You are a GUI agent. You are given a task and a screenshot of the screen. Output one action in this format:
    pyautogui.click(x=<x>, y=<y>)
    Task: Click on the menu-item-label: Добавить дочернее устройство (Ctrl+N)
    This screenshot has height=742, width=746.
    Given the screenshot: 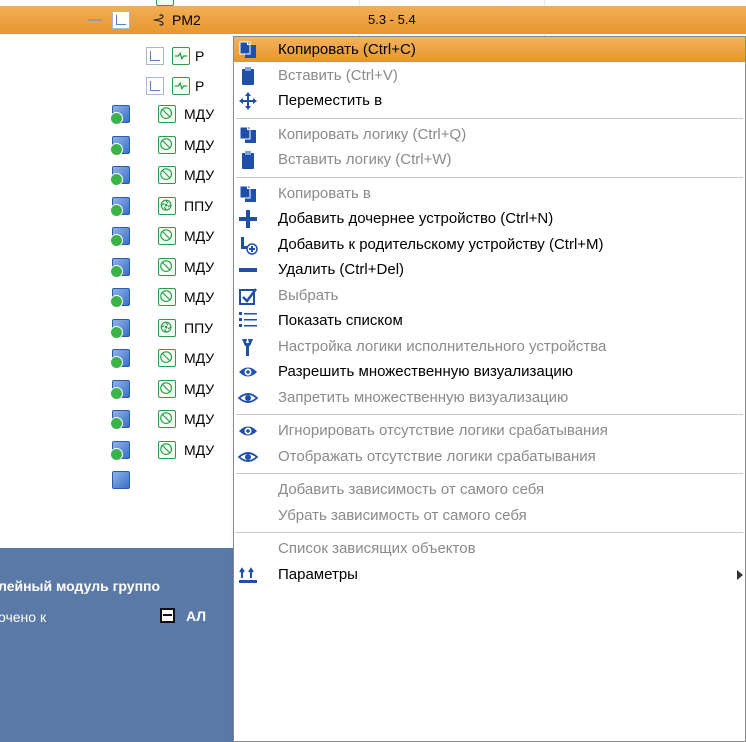 What is the action you would take?
    pyautogui.click(x=416, y=218)
    